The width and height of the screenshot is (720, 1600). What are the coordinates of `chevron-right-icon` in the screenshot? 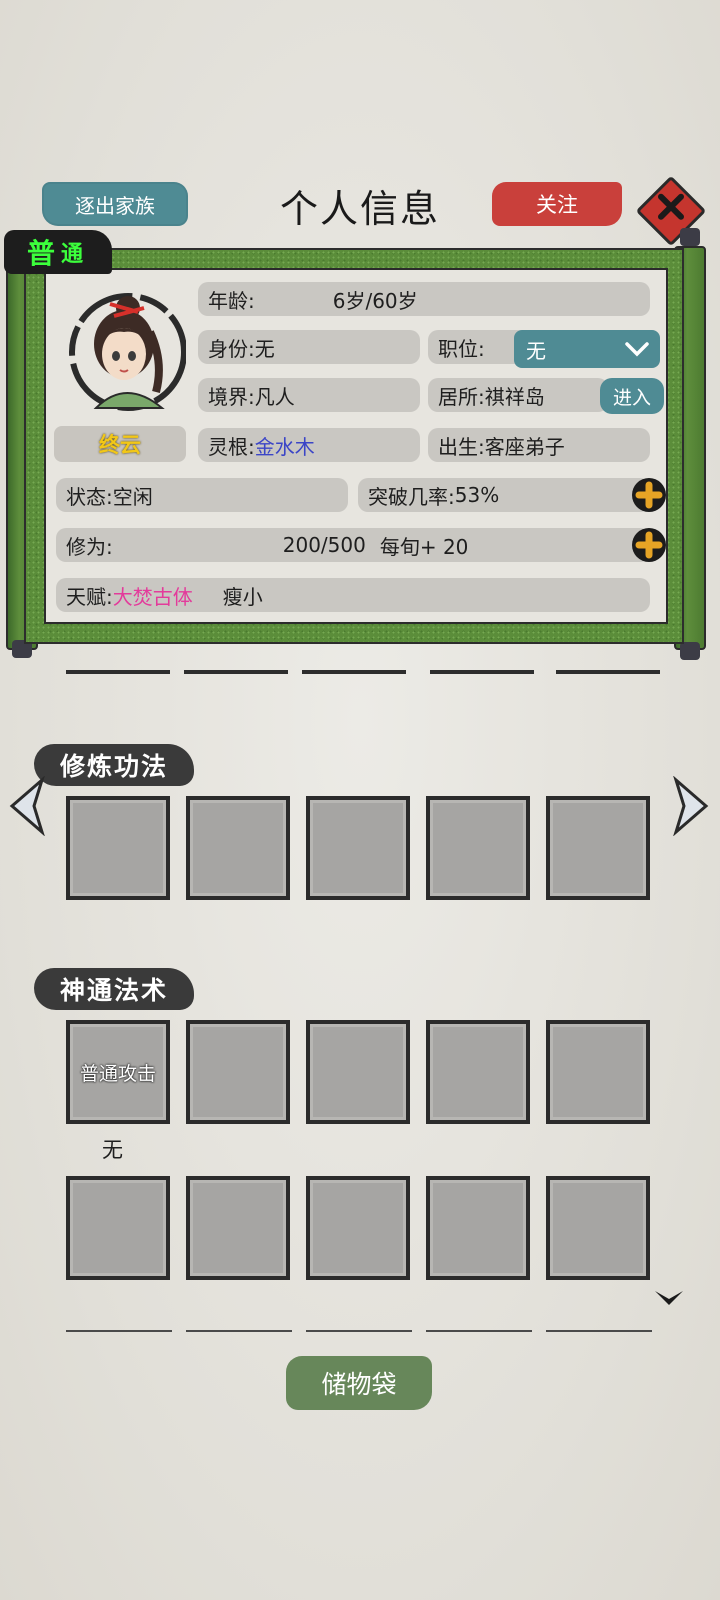 It's located at (691, 806).